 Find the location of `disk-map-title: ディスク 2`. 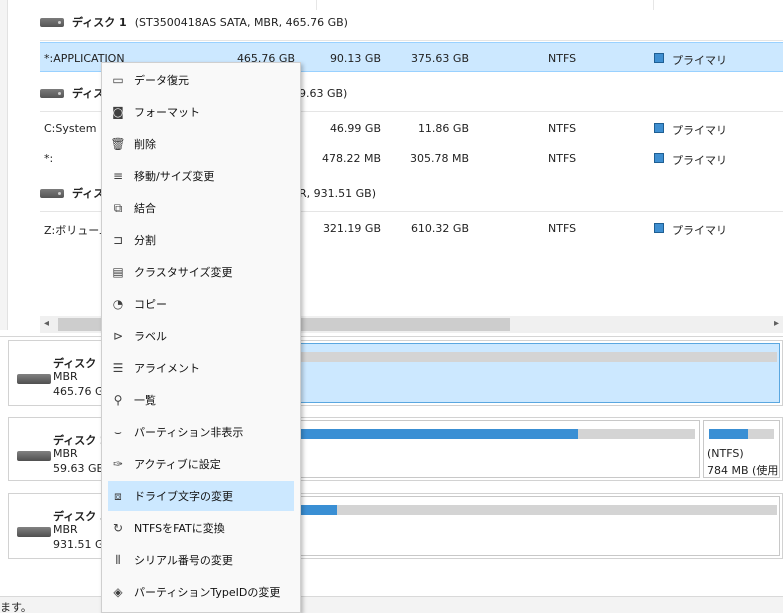

disk-map-title: ディスク 2 is located at coordinates (80, 440).